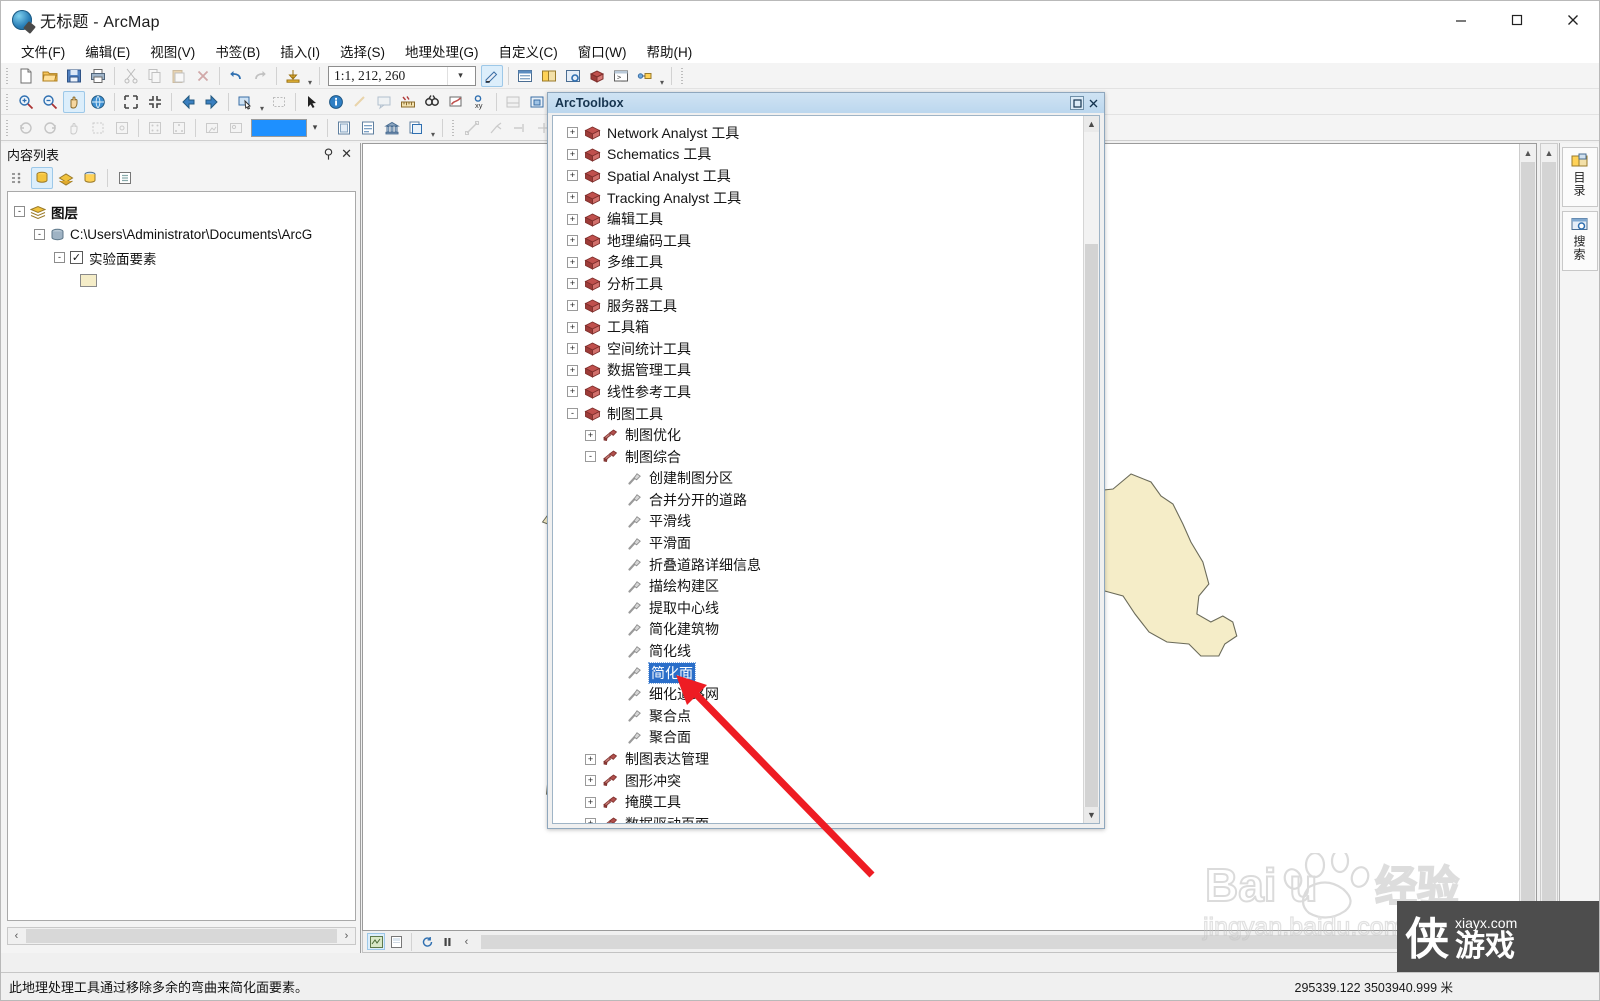 The image size is (1600, 1001). What do you see at coordinates (492, 75) in the screenshot?
I see `editor-toolbar-icon` at bounding box center [492, 75].